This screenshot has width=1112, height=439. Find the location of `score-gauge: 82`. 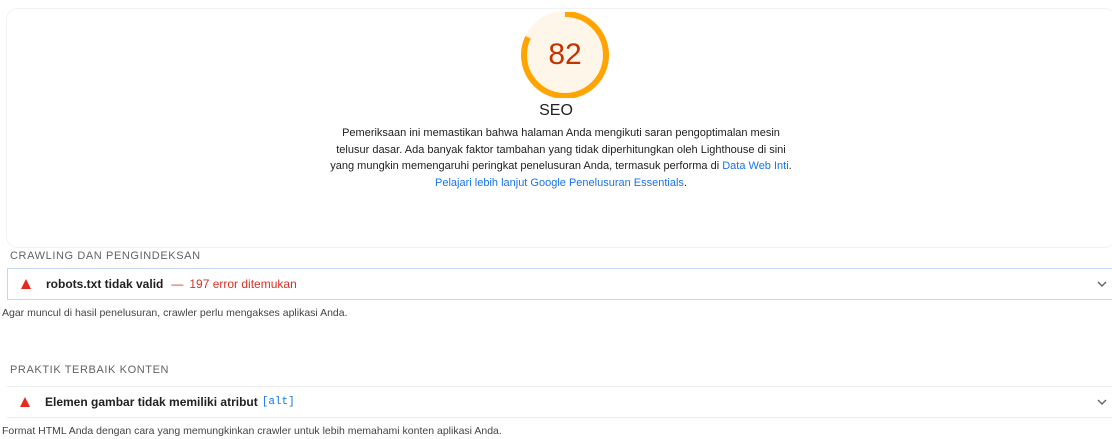

score-gauge: 82 is located at coordinates (565, 55).